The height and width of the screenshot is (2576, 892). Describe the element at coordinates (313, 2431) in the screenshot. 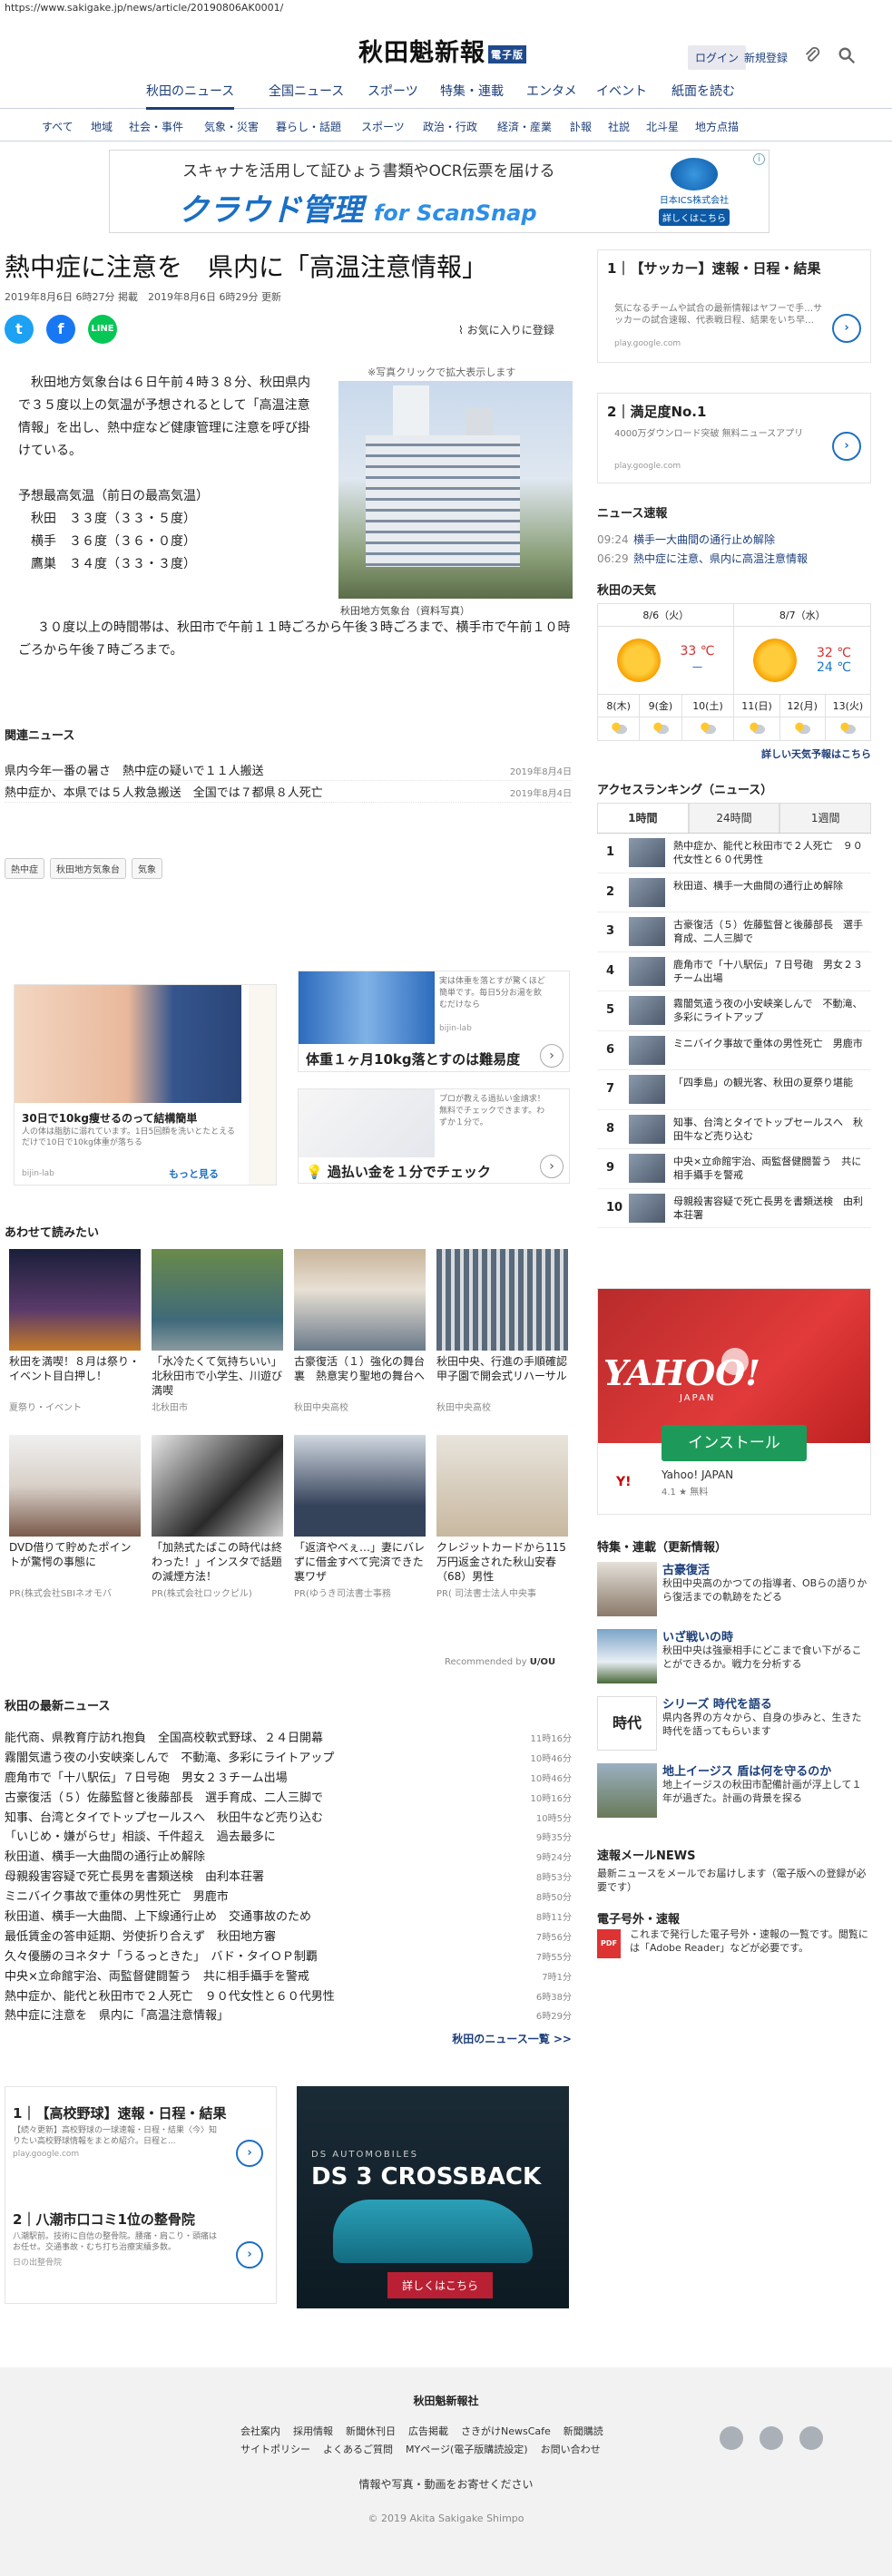

I see `footer-link: 採用情報` at that location.